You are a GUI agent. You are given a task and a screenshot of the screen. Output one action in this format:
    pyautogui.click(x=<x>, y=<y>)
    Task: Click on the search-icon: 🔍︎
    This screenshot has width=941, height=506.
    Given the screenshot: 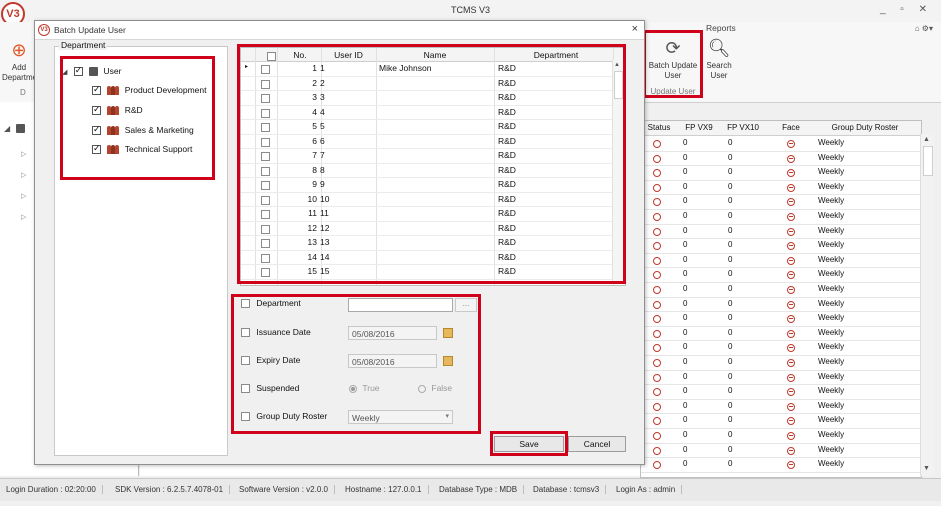 What is the action you would take?
    pyautogui.click(x=719, y=48)
    